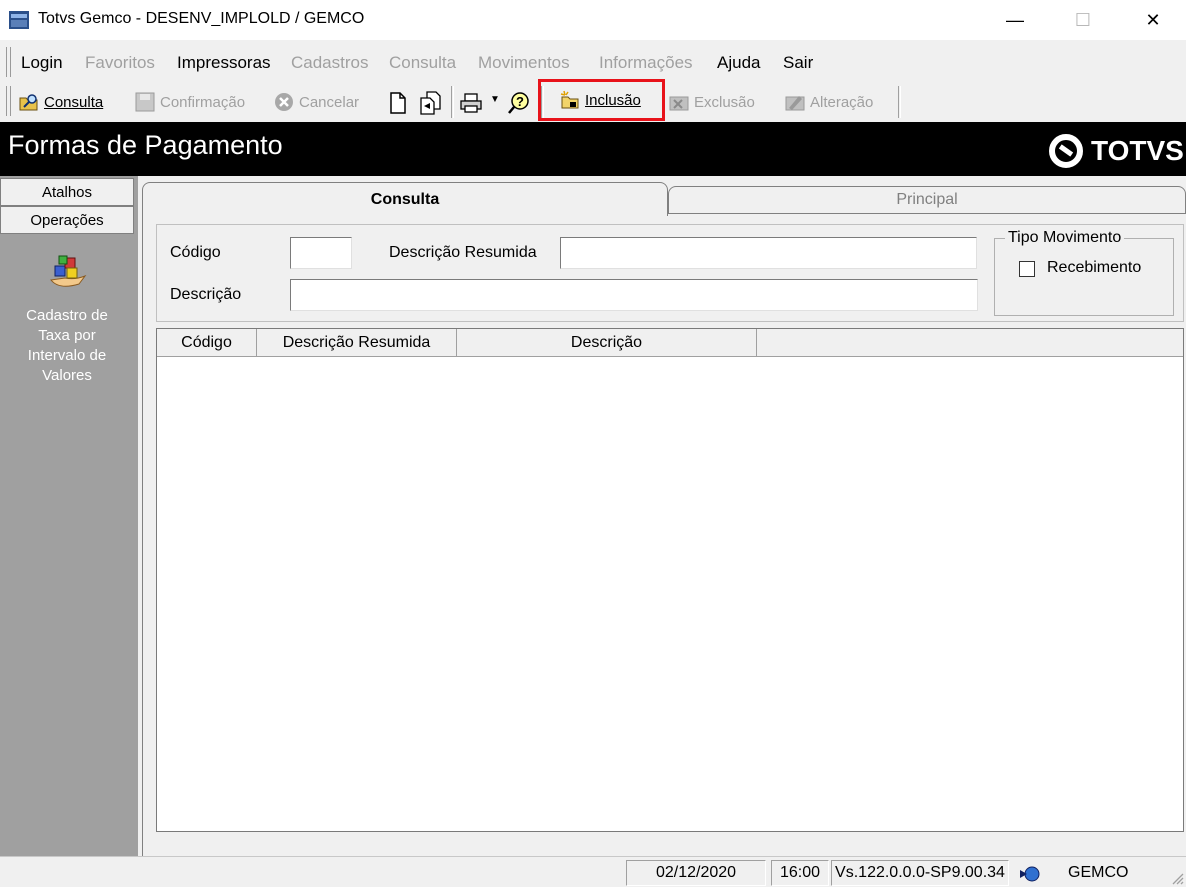  I want to click on help-search-icon: ?, so click(519, 103).